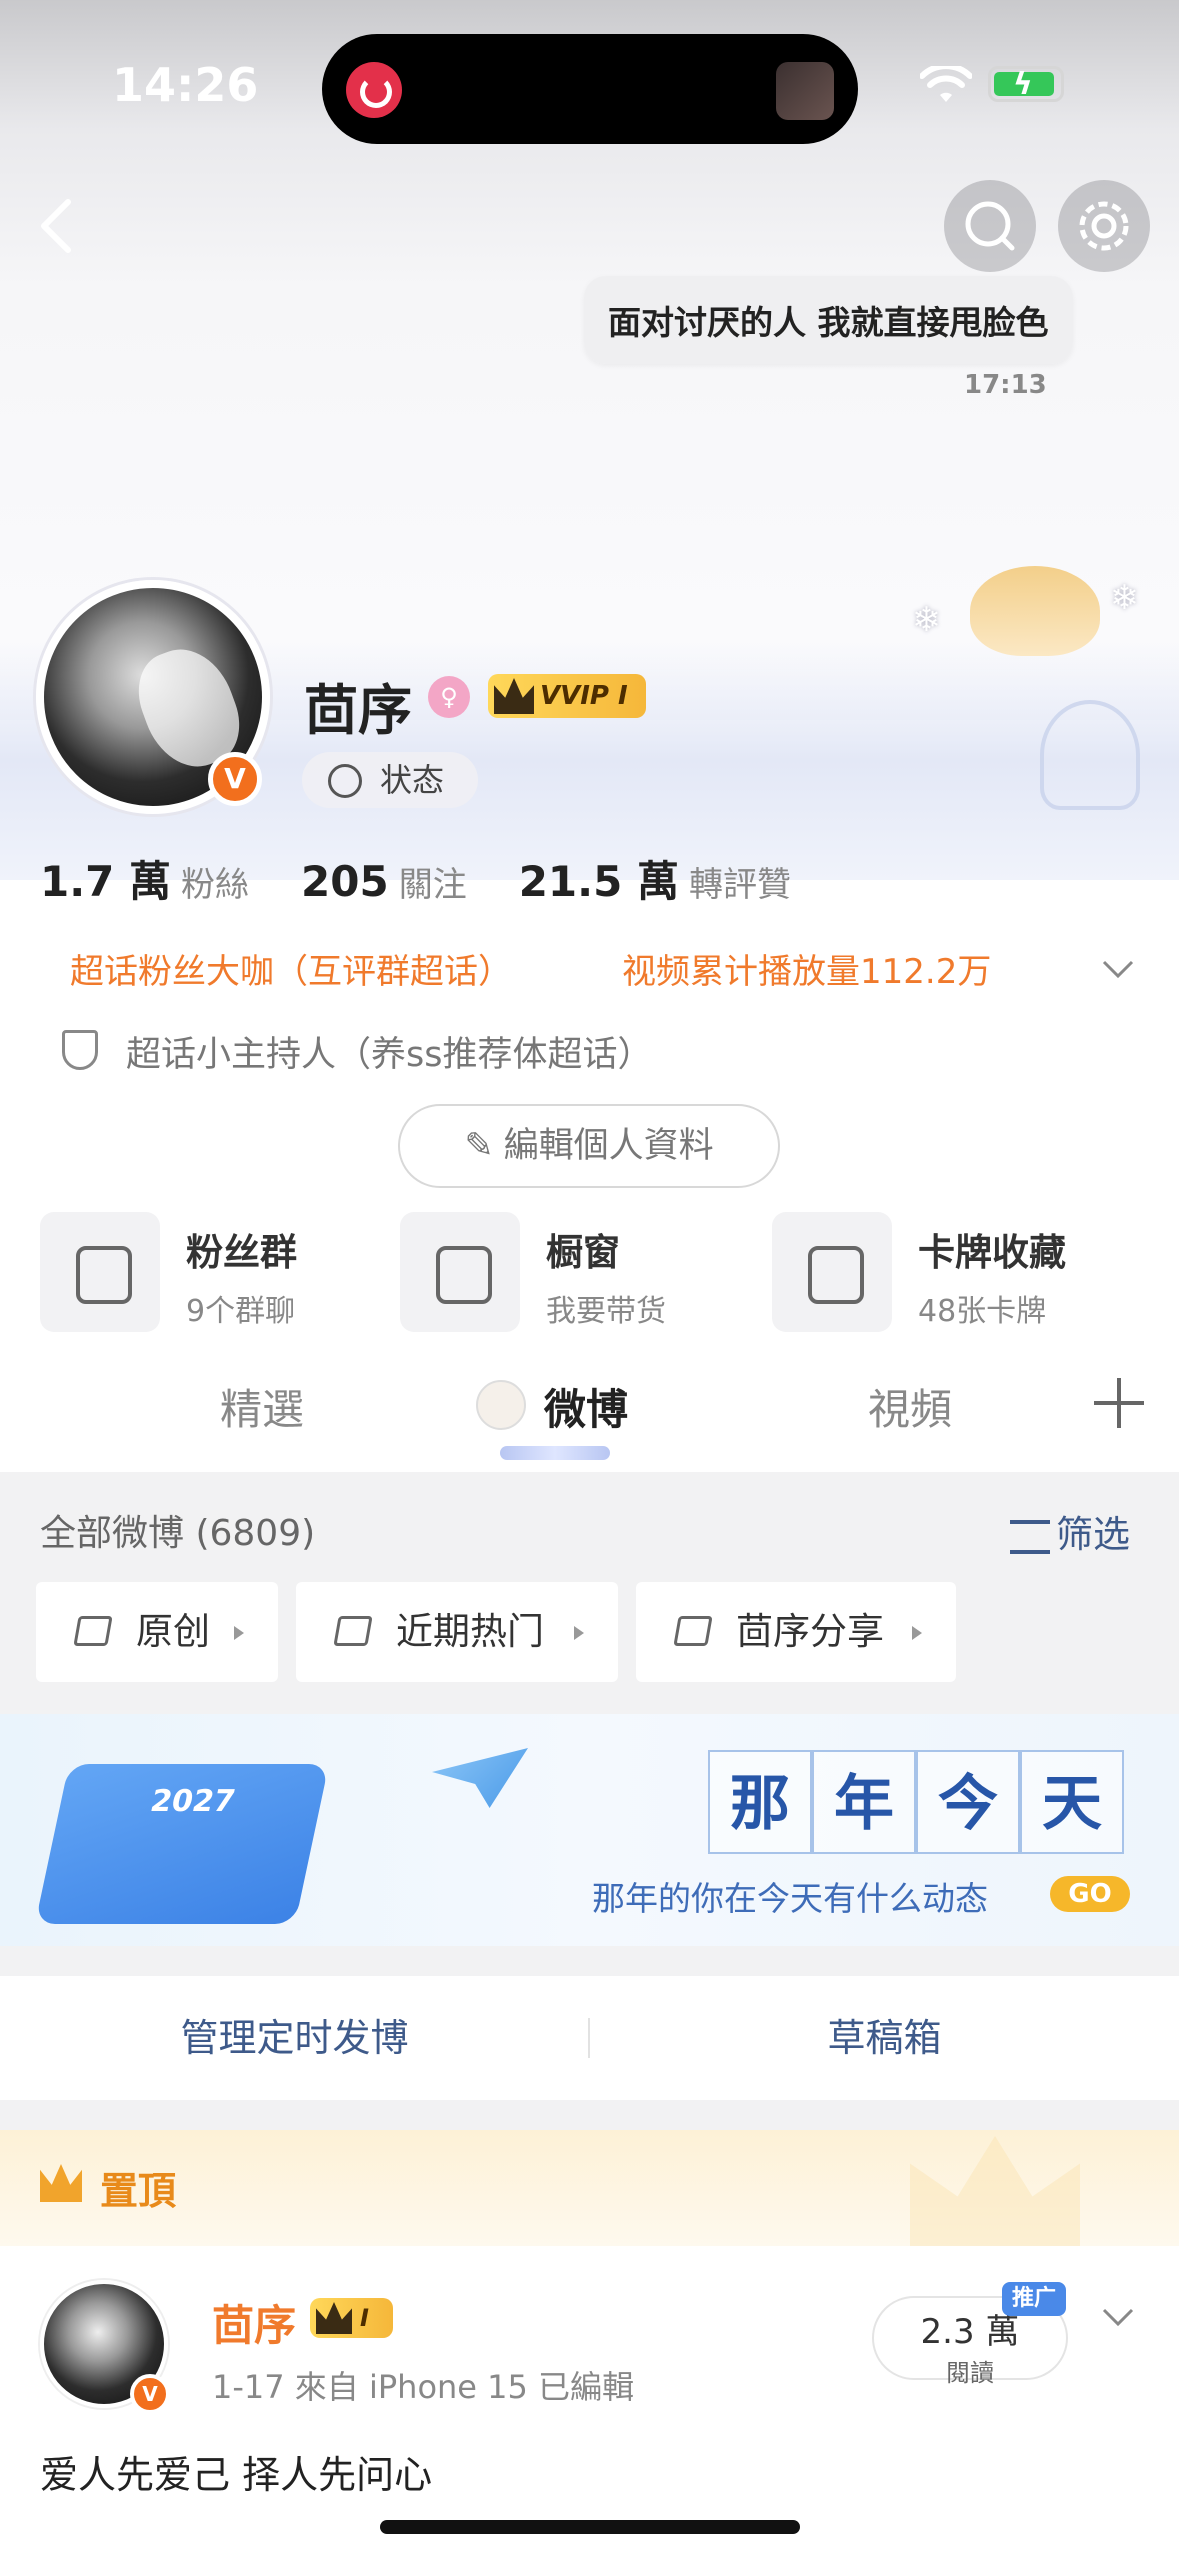 The height and width of the screenshot is (2556, 1179). I want to click on add-tab-plus-icon, so click(1119, 1403).